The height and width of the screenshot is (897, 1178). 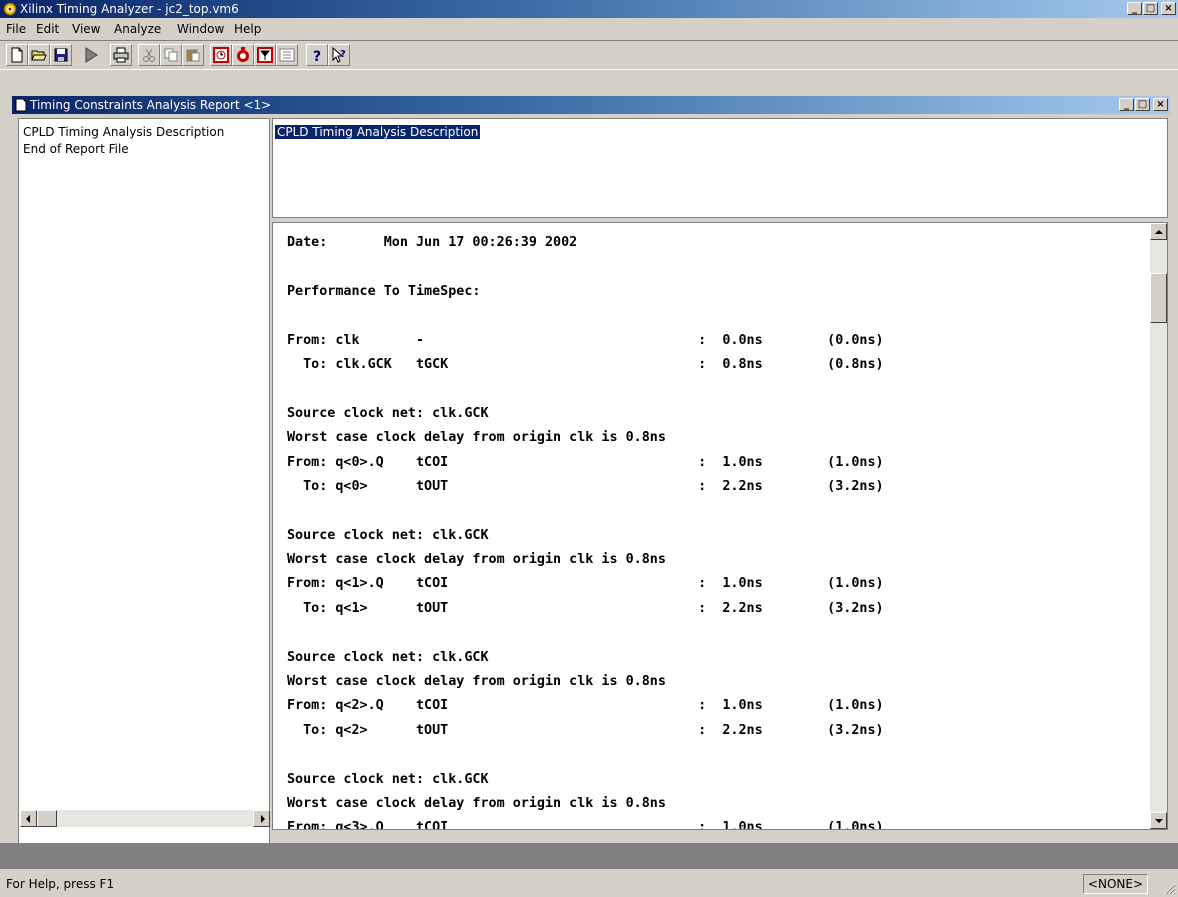 I want to click on close-button: ×, so click(x=1168, y=8).